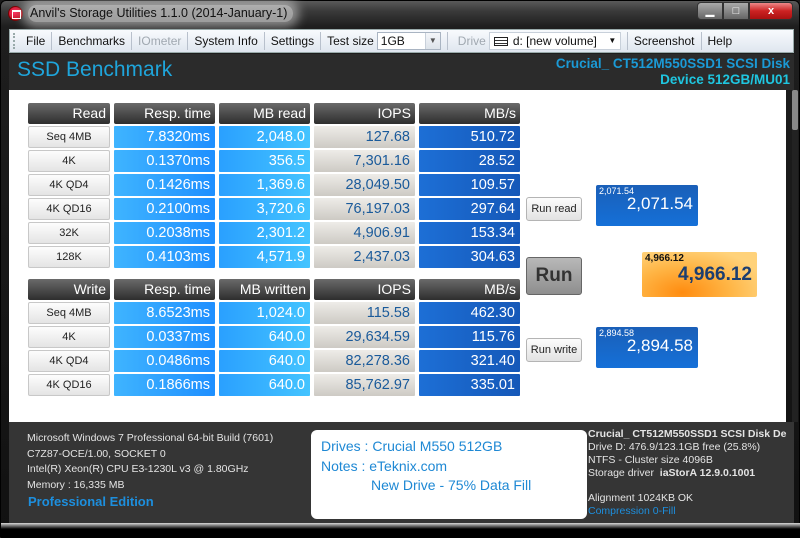 The height and width of the screenshot is (538, 800). What do you see at coordinates (469, 289) in the screenshot?
I see `write-header-mbs: MB/s` at bounding box center [469, 289].